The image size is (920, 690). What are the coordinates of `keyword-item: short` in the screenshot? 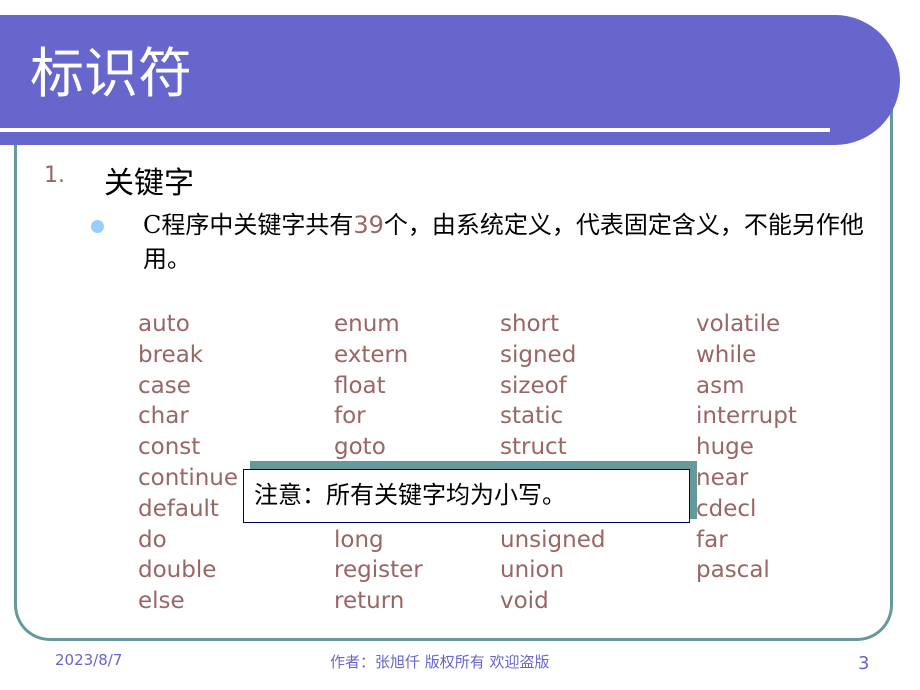 It's located at (530, 324).